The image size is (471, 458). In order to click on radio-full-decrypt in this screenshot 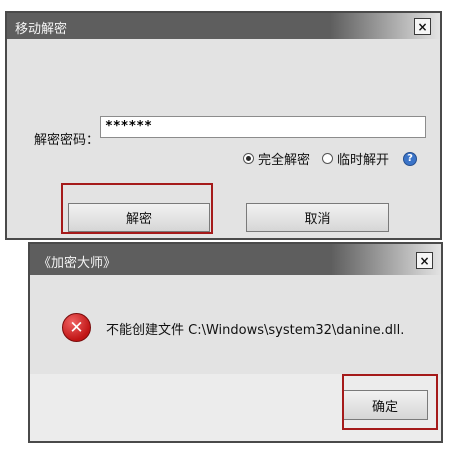, I will do `click(248, 158)`.